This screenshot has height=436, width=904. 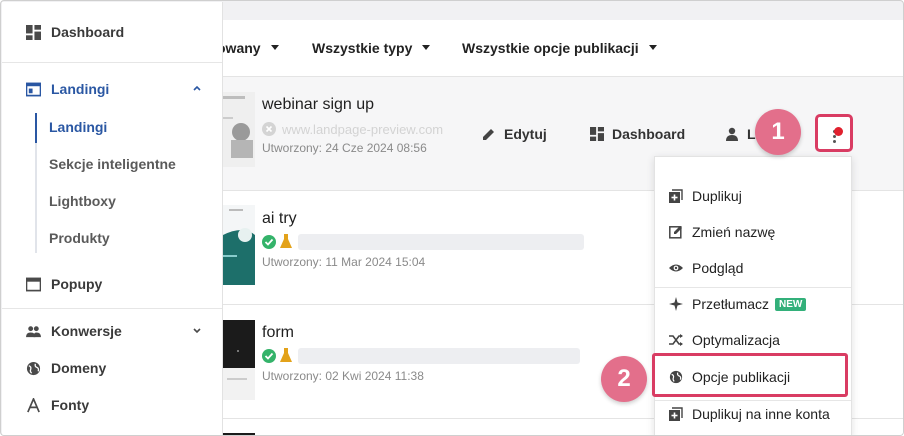 What do you see at coordinates (80, 89) in the screenshot?
I see `sidebar-item-label: Landingi` at bounding box center [80, 89].